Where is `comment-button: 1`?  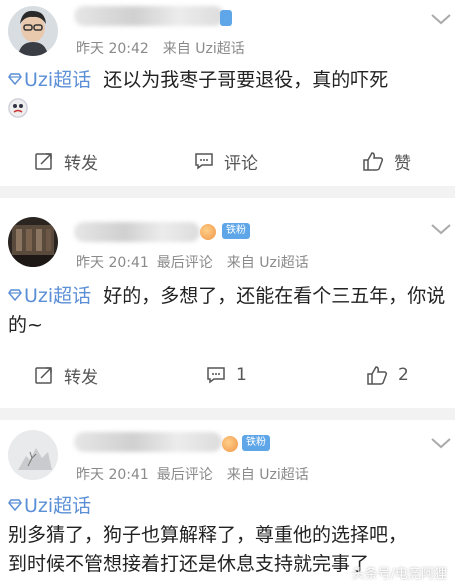
comment-button: 1 is located at coordinates (226, 375).